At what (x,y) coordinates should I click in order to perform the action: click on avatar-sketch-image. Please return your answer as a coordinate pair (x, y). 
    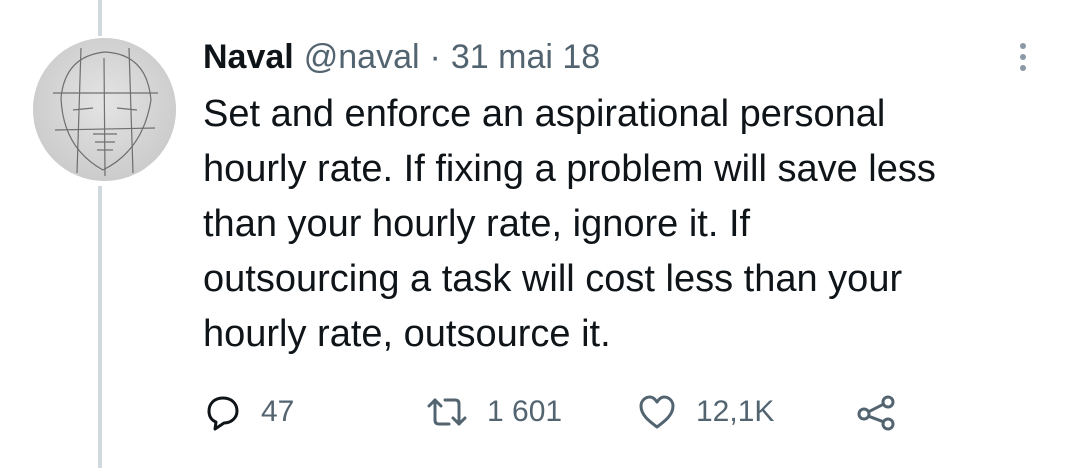
    Looking at the image, I should click on (104, 109).